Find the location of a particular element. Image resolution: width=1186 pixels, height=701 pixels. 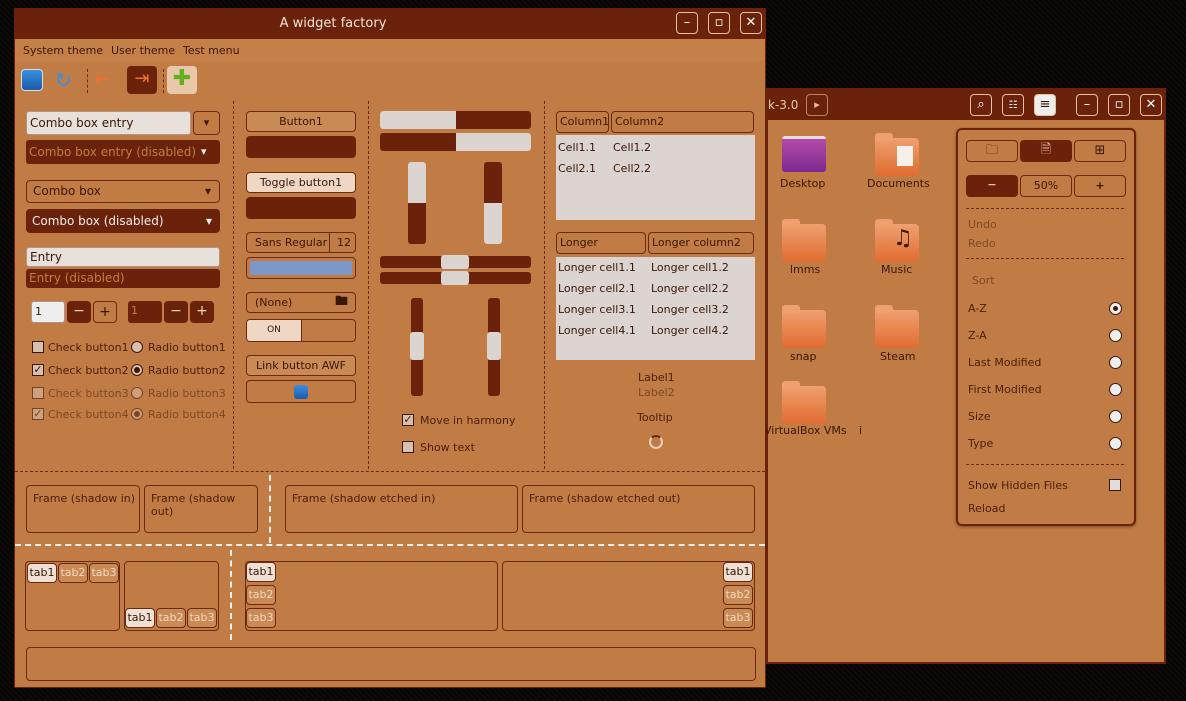

path-bar: k-3.0 is located at coordinates (783, 105).